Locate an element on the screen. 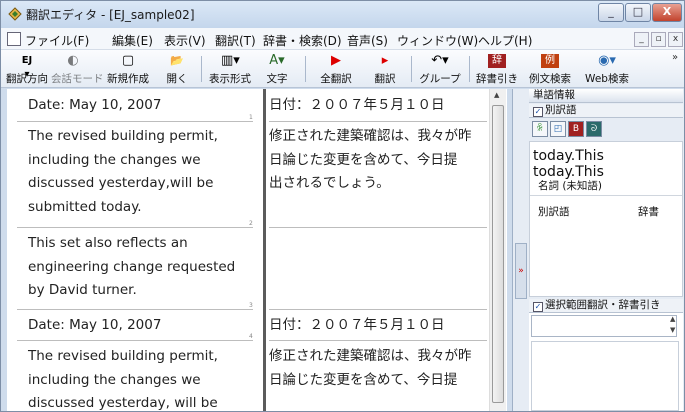 This screenshot has height=412, width=685. translation-direction-icon: EJ ▾ is located at coordinates (27, 67).